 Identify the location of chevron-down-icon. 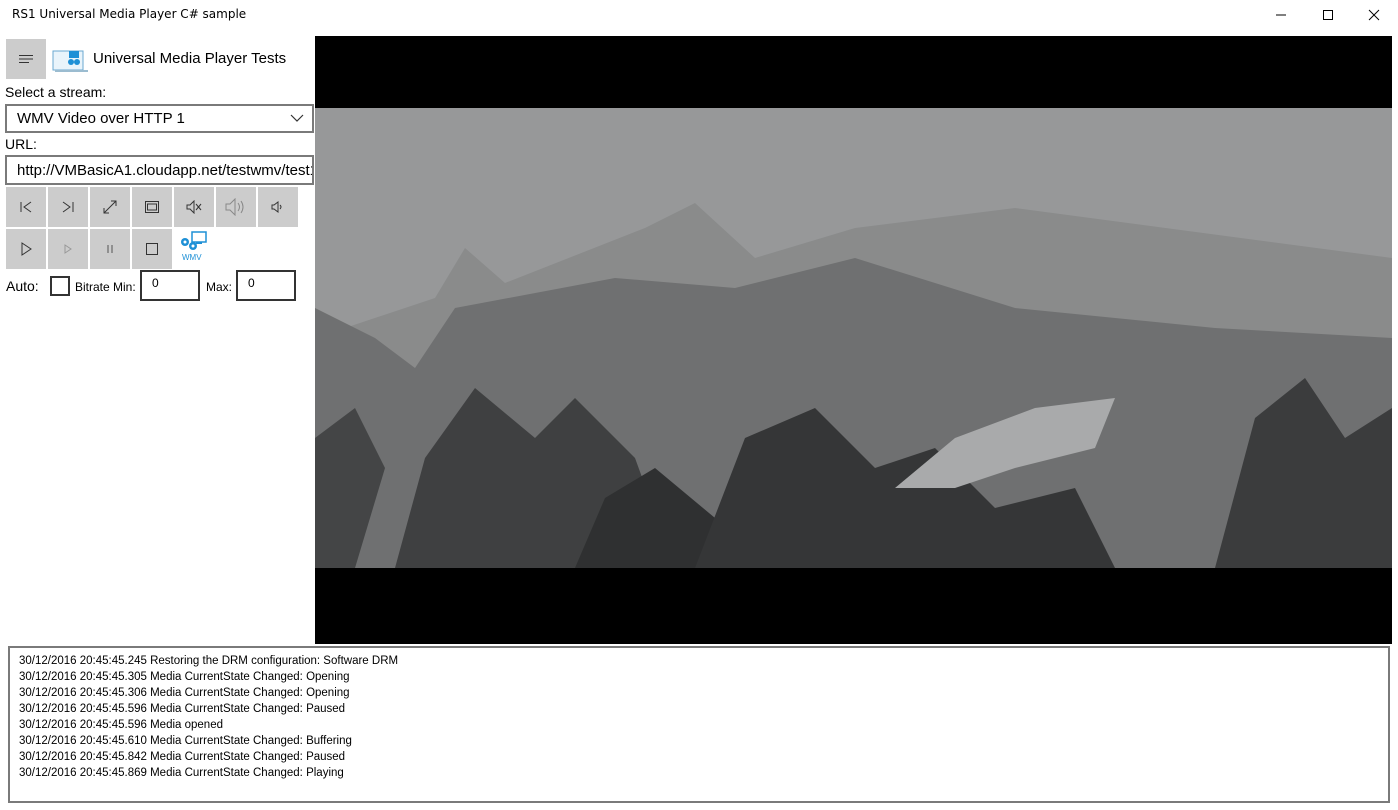
(297, 118).